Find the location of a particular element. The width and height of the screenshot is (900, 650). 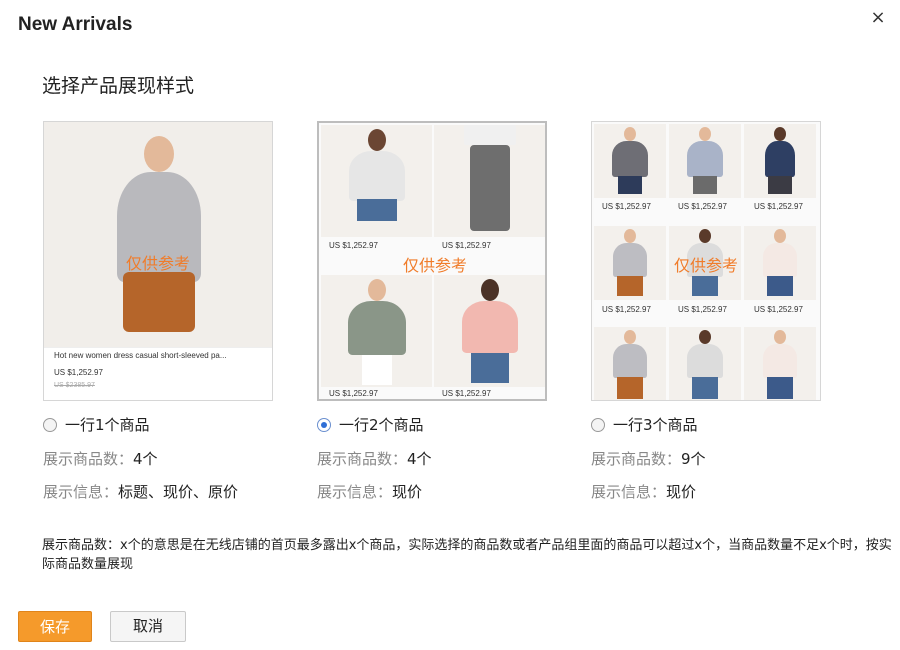

save-button: 保存 is located at coordinates (55, 626).